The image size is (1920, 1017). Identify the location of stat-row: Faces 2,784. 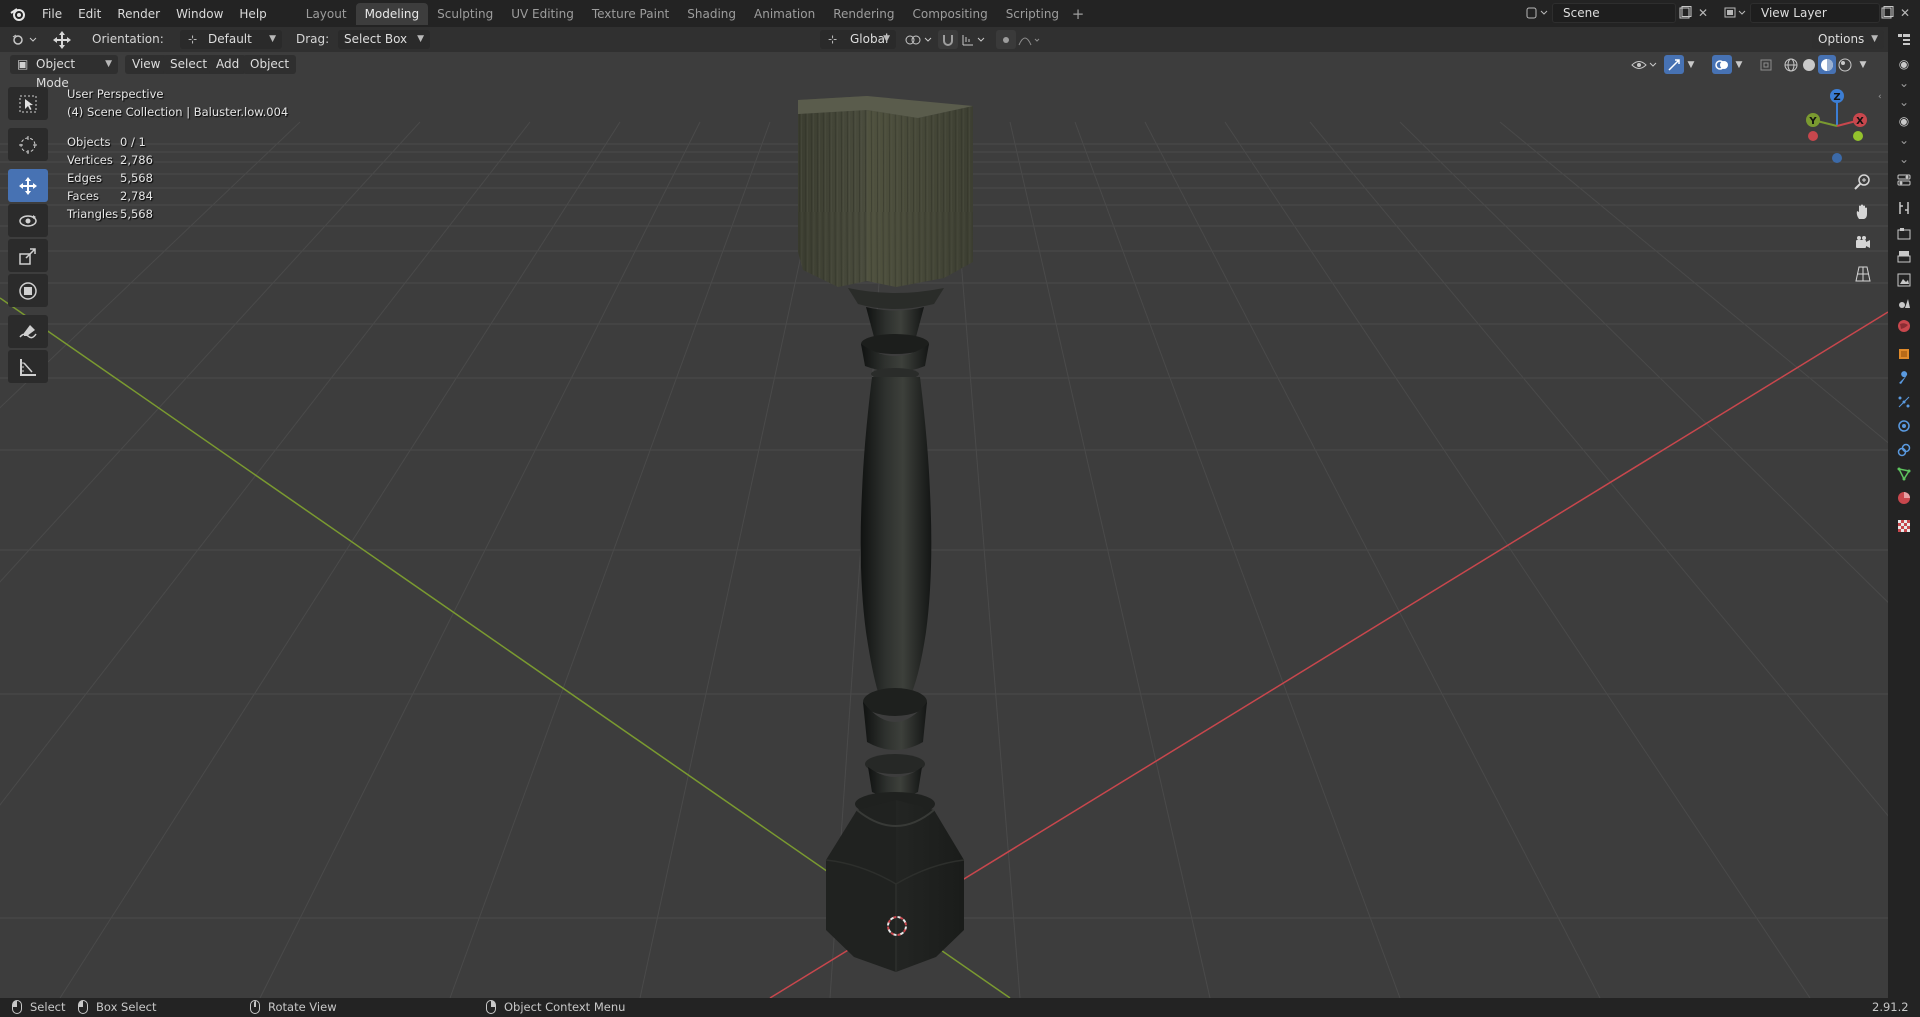
(110, 196).